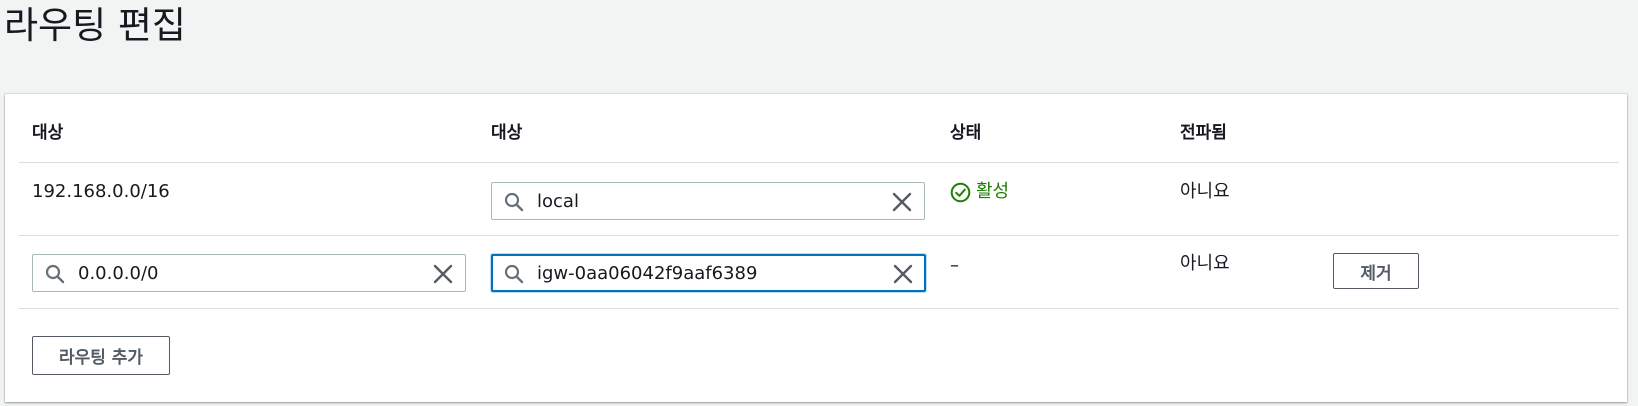 The image size is (1638, 406). What do you see at coordinates (960, 192) in the screenshot?
I see `check-circle-icon` at bounding box center [960, 192].